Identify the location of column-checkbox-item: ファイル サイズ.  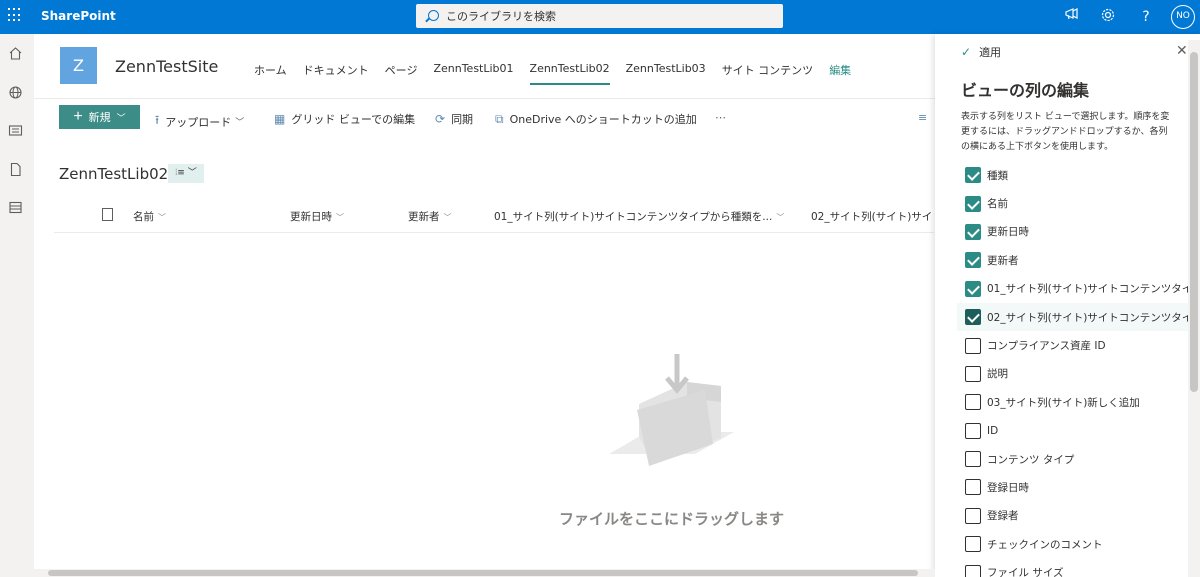
(1075, 567).